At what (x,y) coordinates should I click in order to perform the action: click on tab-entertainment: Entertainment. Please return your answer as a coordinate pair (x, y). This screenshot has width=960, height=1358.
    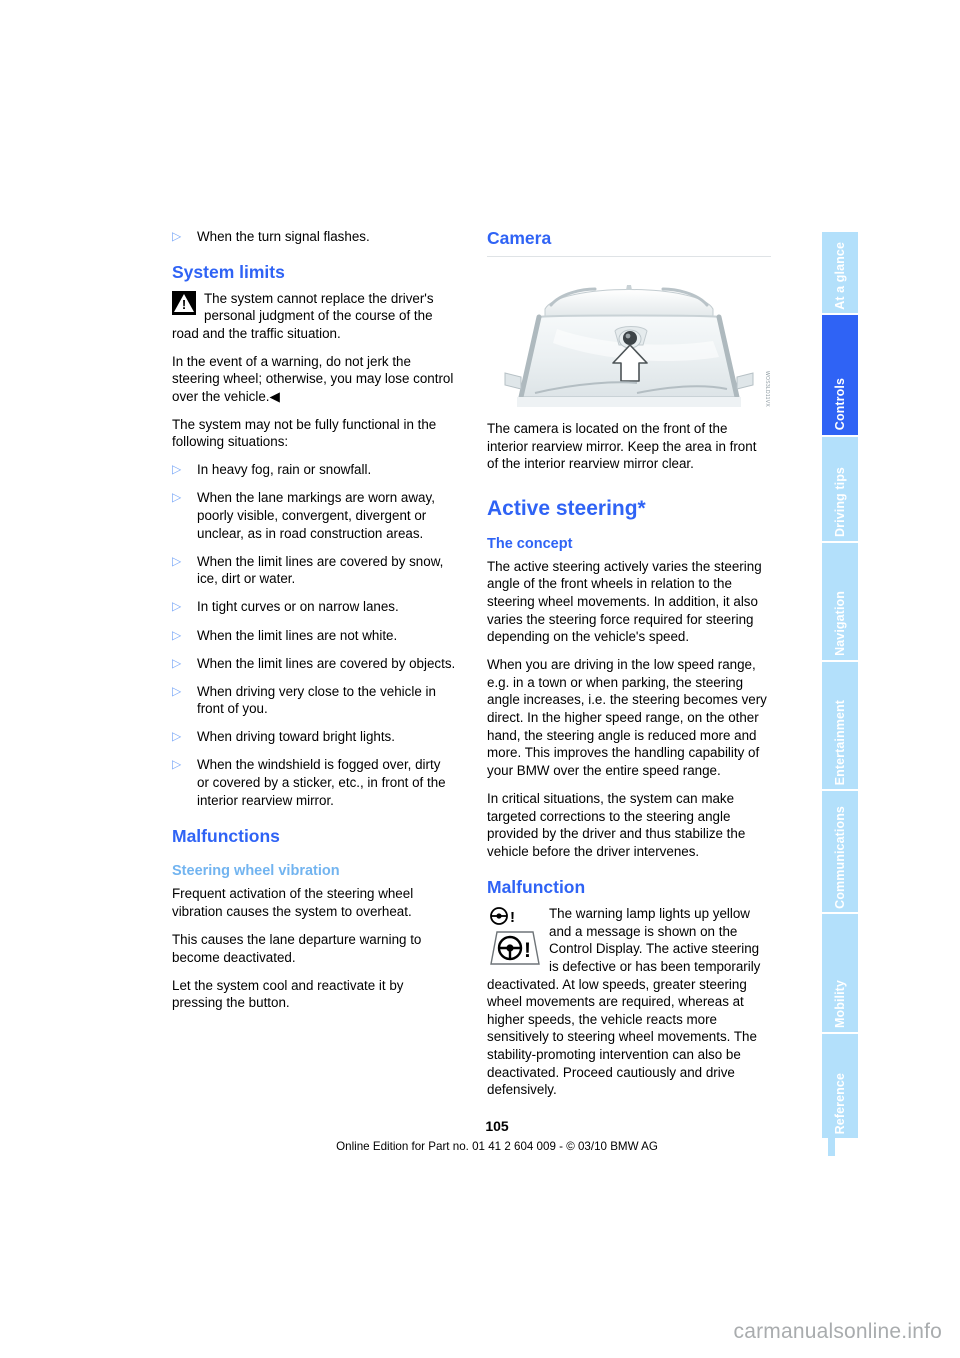
    Looking at the image, I should click on (840, 726).